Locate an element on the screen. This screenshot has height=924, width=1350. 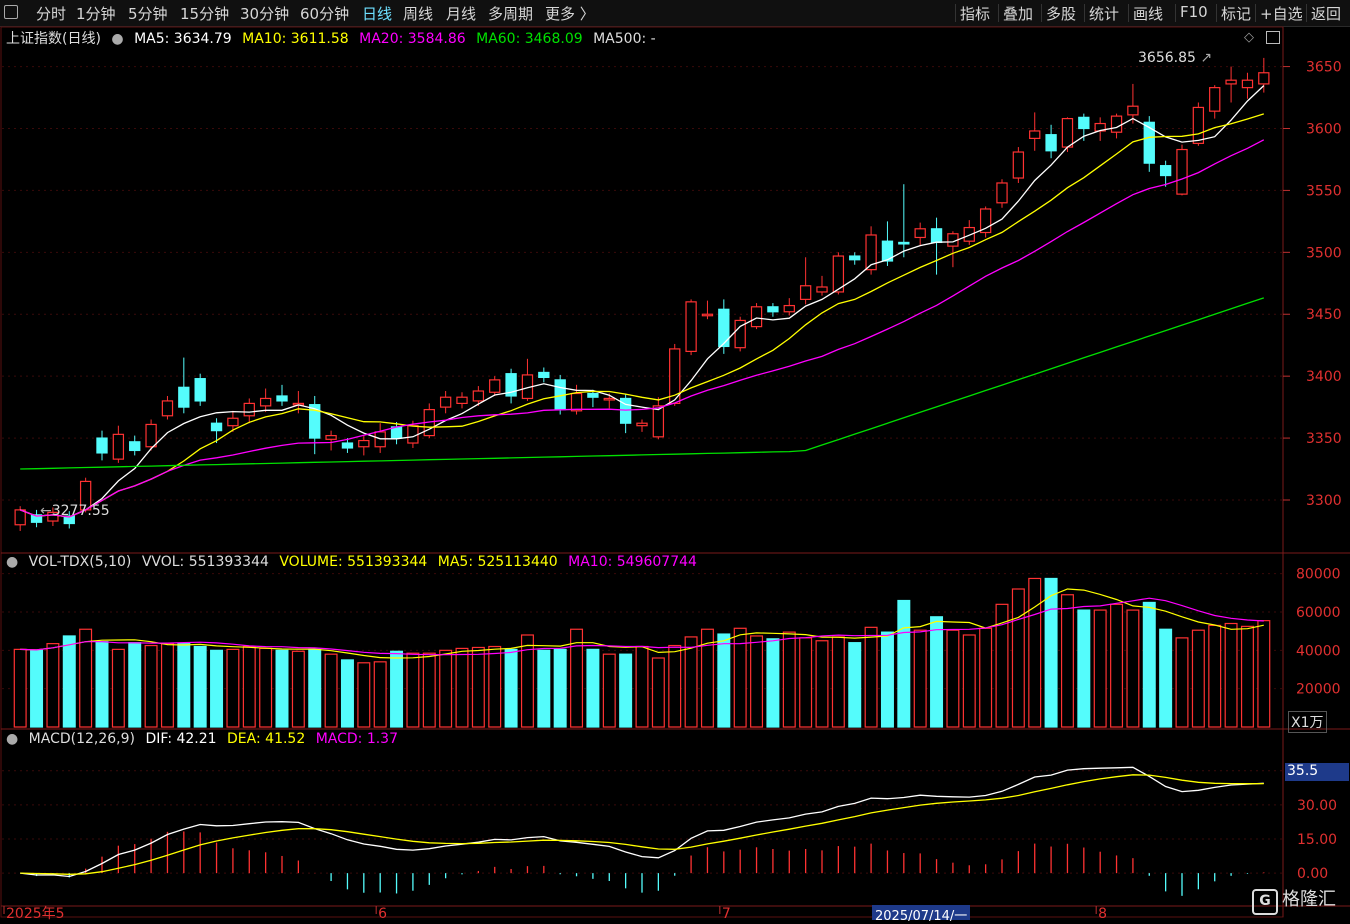
vol-tick-label: 60000 is located at coordinates (1318, 613).